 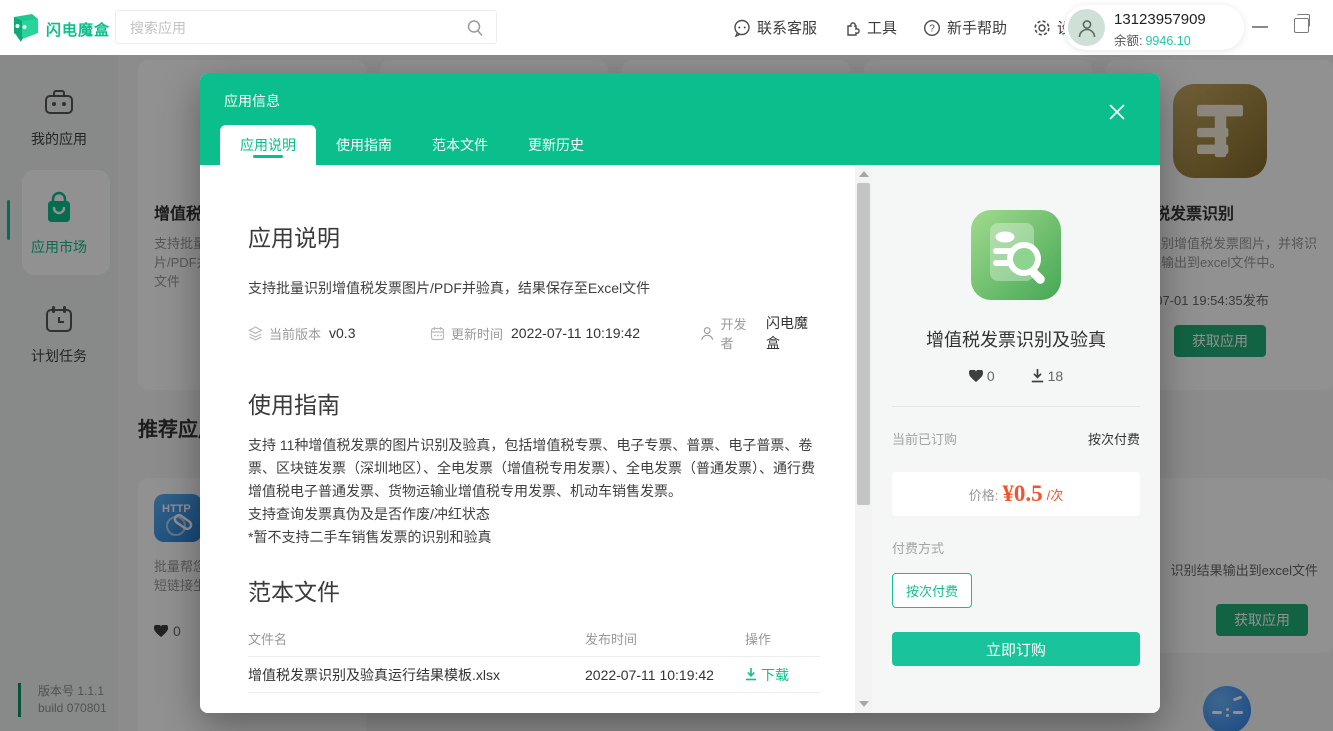 I want to click on tools-label: 工具, so click(x=882, y=28).